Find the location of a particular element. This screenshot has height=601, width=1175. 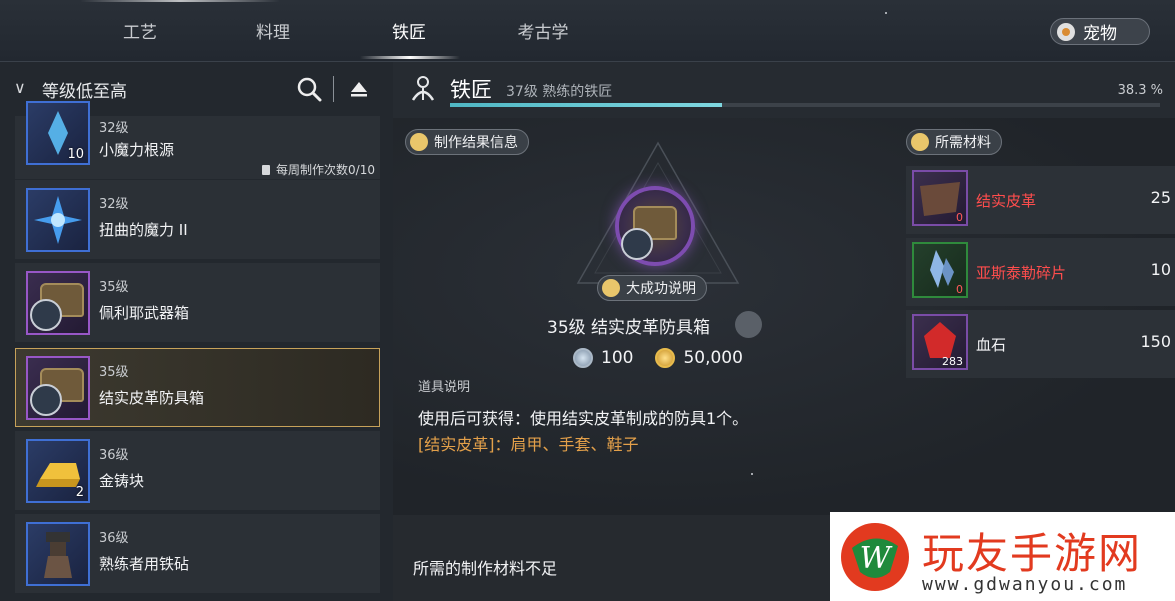

svg-text: W is located at coordinates (876, 558).